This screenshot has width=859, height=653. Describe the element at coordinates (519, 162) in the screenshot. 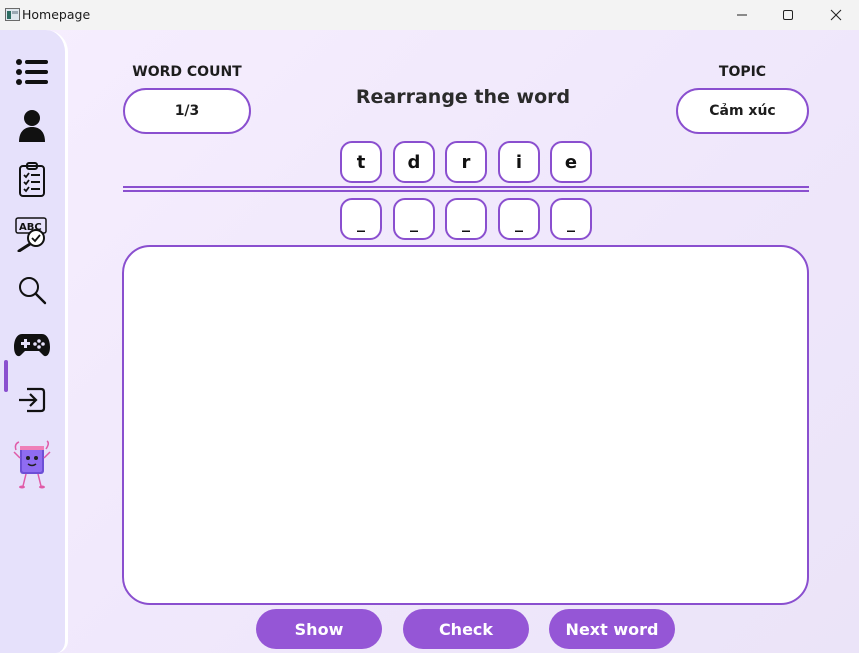

I see `letter-tile: i` at that location.